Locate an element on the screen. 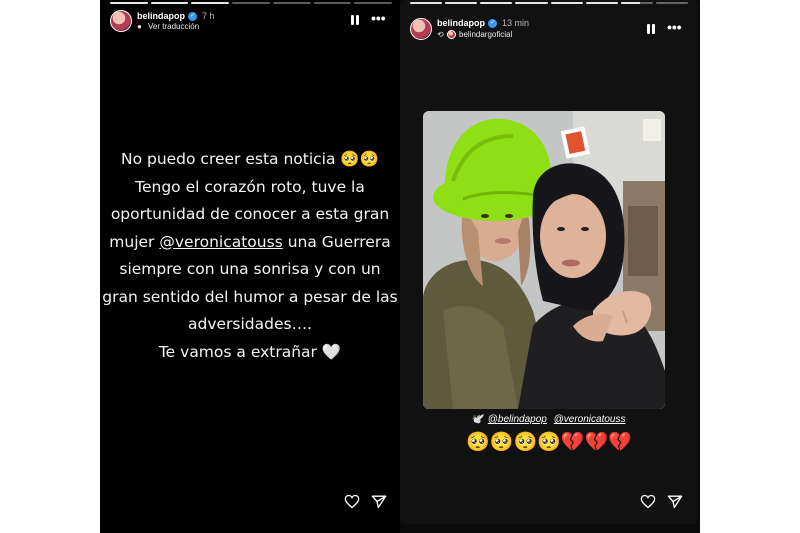 This screenshot has height=533, width=800. tag-belindapop: @belindapop is located at coordinates (517, 419).